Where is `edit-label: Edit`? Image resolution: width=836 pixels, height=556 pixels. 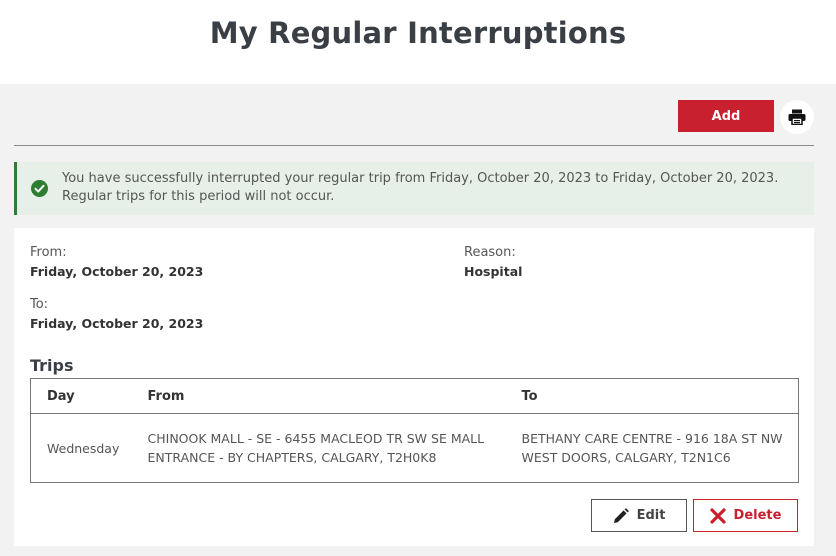
edit-label: Edit is located at coordinates (651, 515).